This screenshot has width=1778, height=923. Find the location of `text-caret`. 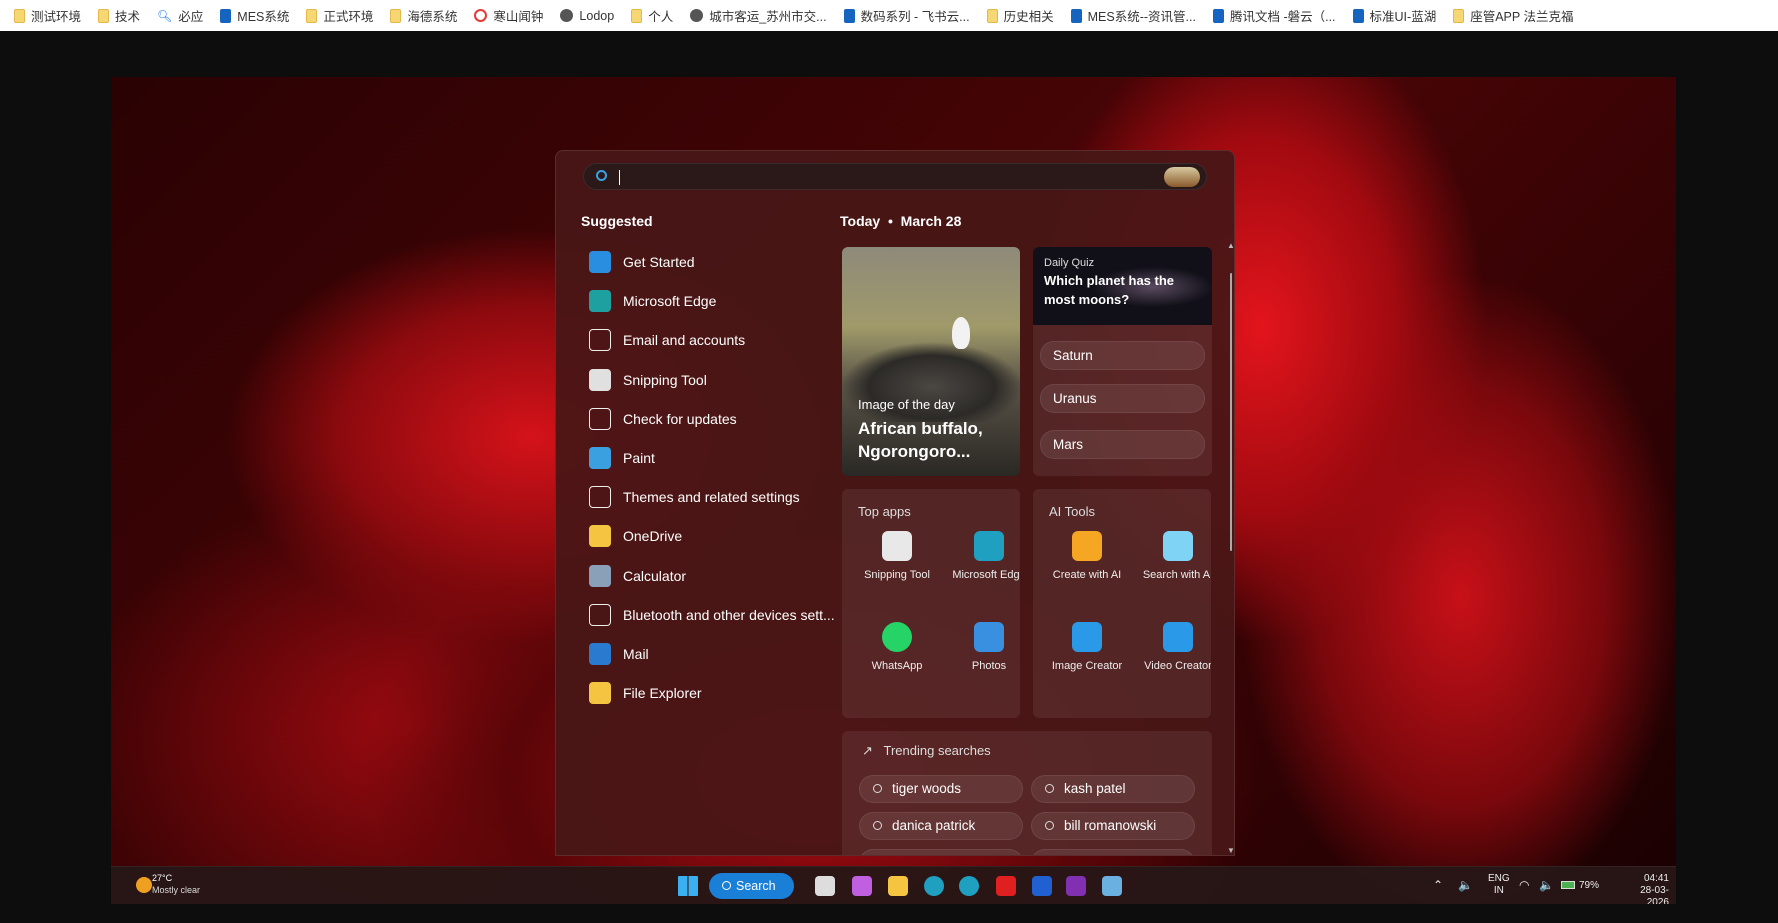

text-caret is located at coordinates (619, 177).